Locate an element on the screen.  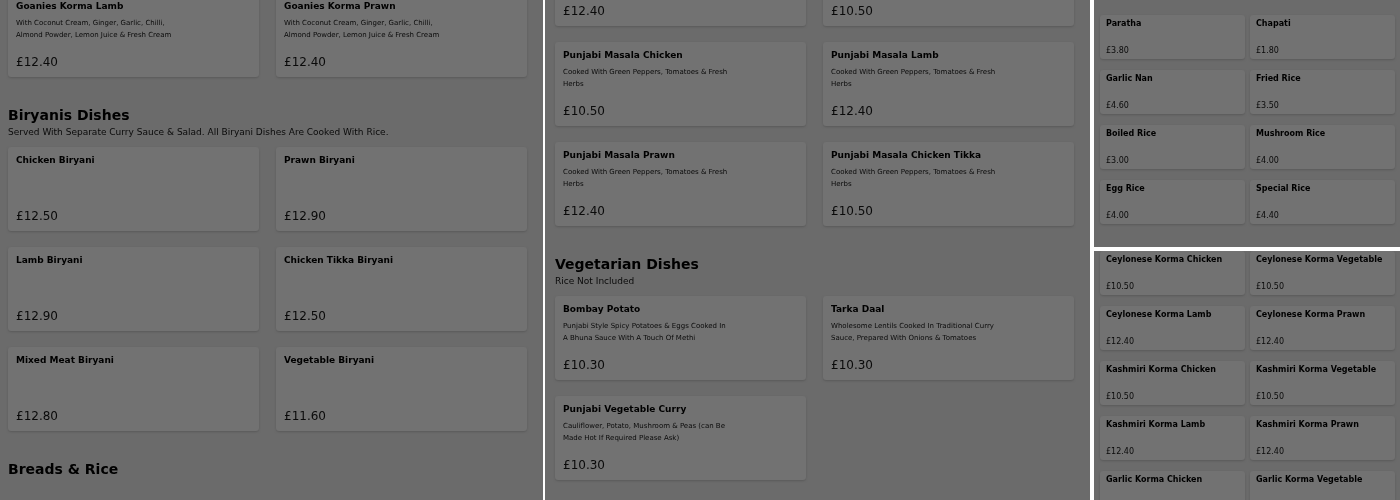
dish-card: Mixed Meat Biryani £12.80 is located at coordinates (133, 389).